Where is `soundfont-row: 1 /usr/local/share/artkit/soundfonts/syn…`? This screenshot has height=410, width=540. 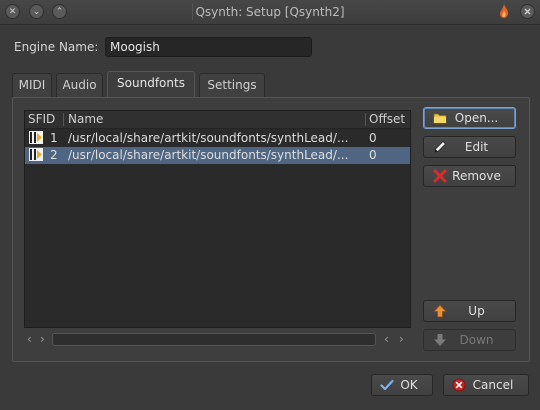
soundfont-row: 1 /usr/local/share/artkit/soundfonts/syn… is located at coordinates (217, 138).